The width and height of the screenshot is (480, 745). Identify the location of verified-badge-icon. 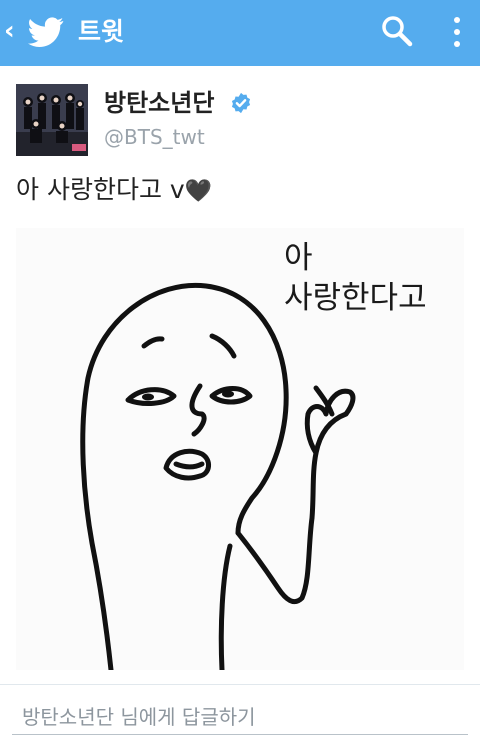
(241, 103).